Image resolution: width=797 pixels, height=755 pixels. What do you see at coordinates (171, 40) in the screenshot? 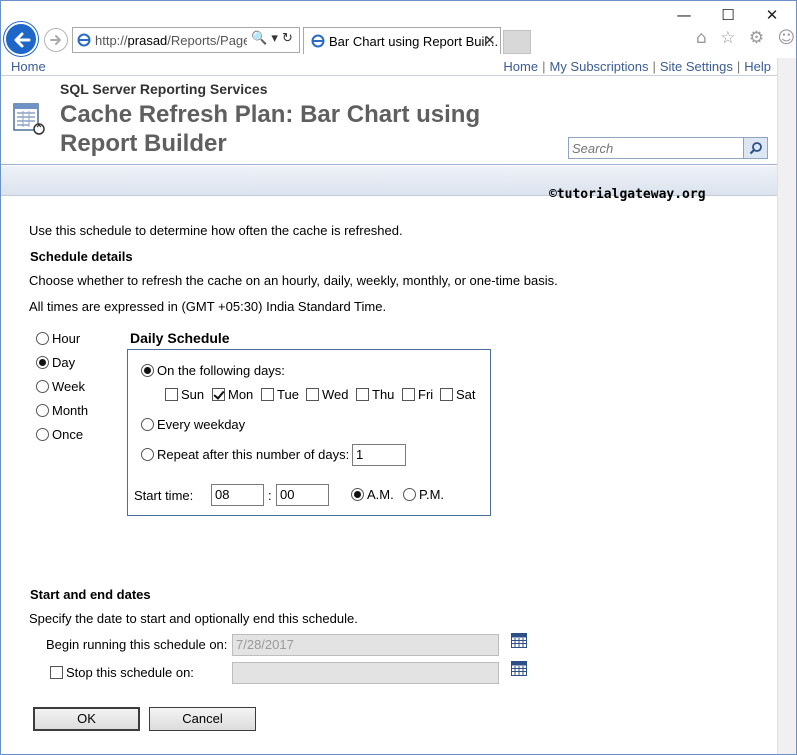
I see `address-text: http://prasad/Reports/Page:` at bounding box center [171, 40].